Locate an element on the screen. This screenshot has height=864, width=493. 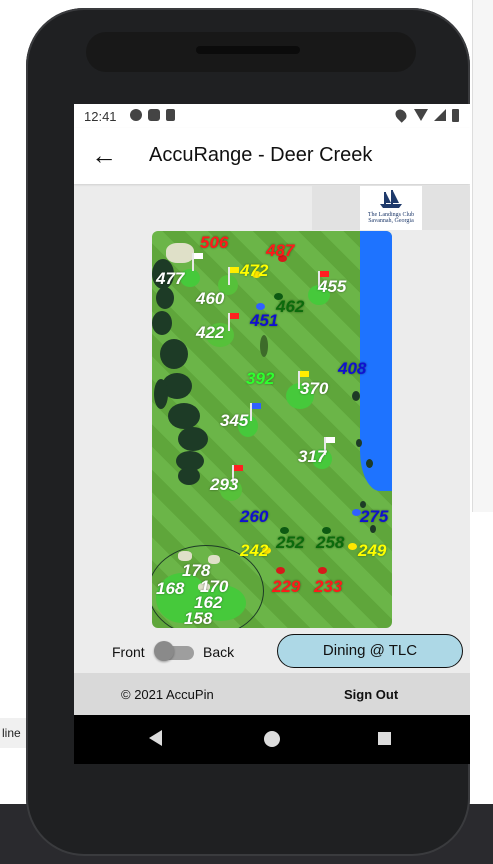
distance-label: 233 is located at coordinates (328, 586).